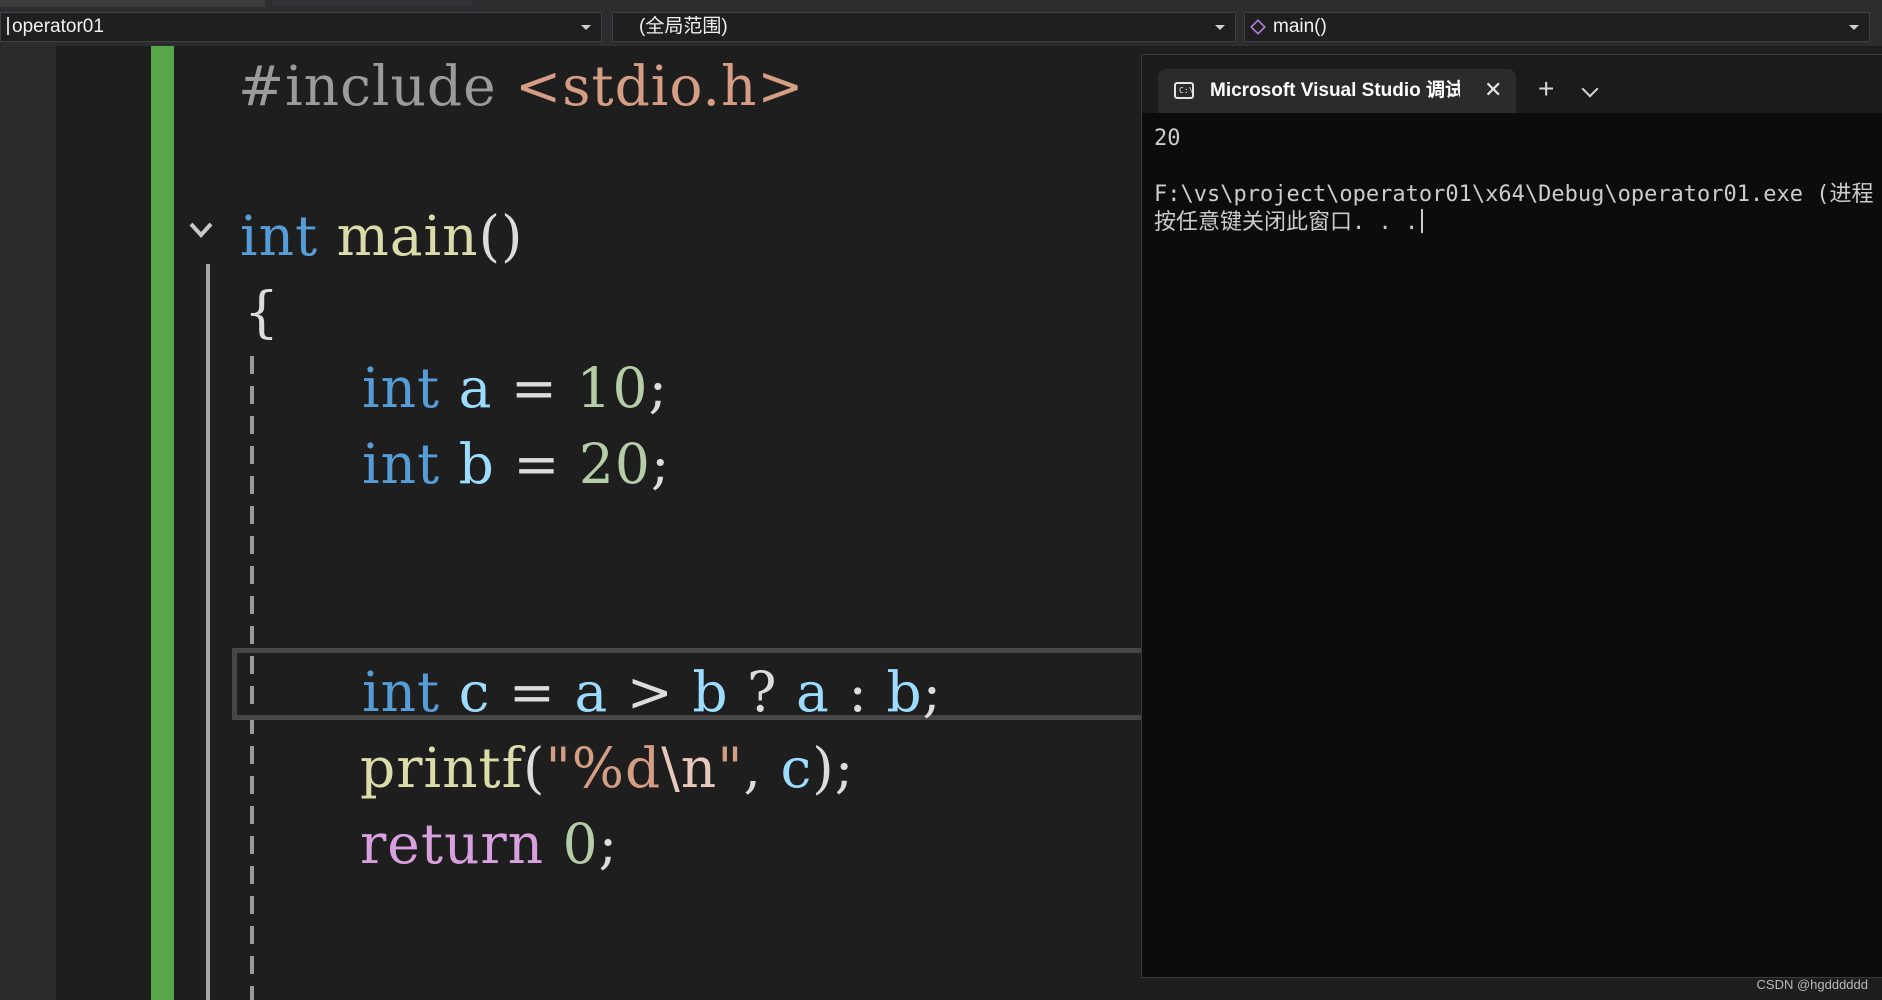  I want to click on code-line-a: int a = 10;, so click(515, 388).